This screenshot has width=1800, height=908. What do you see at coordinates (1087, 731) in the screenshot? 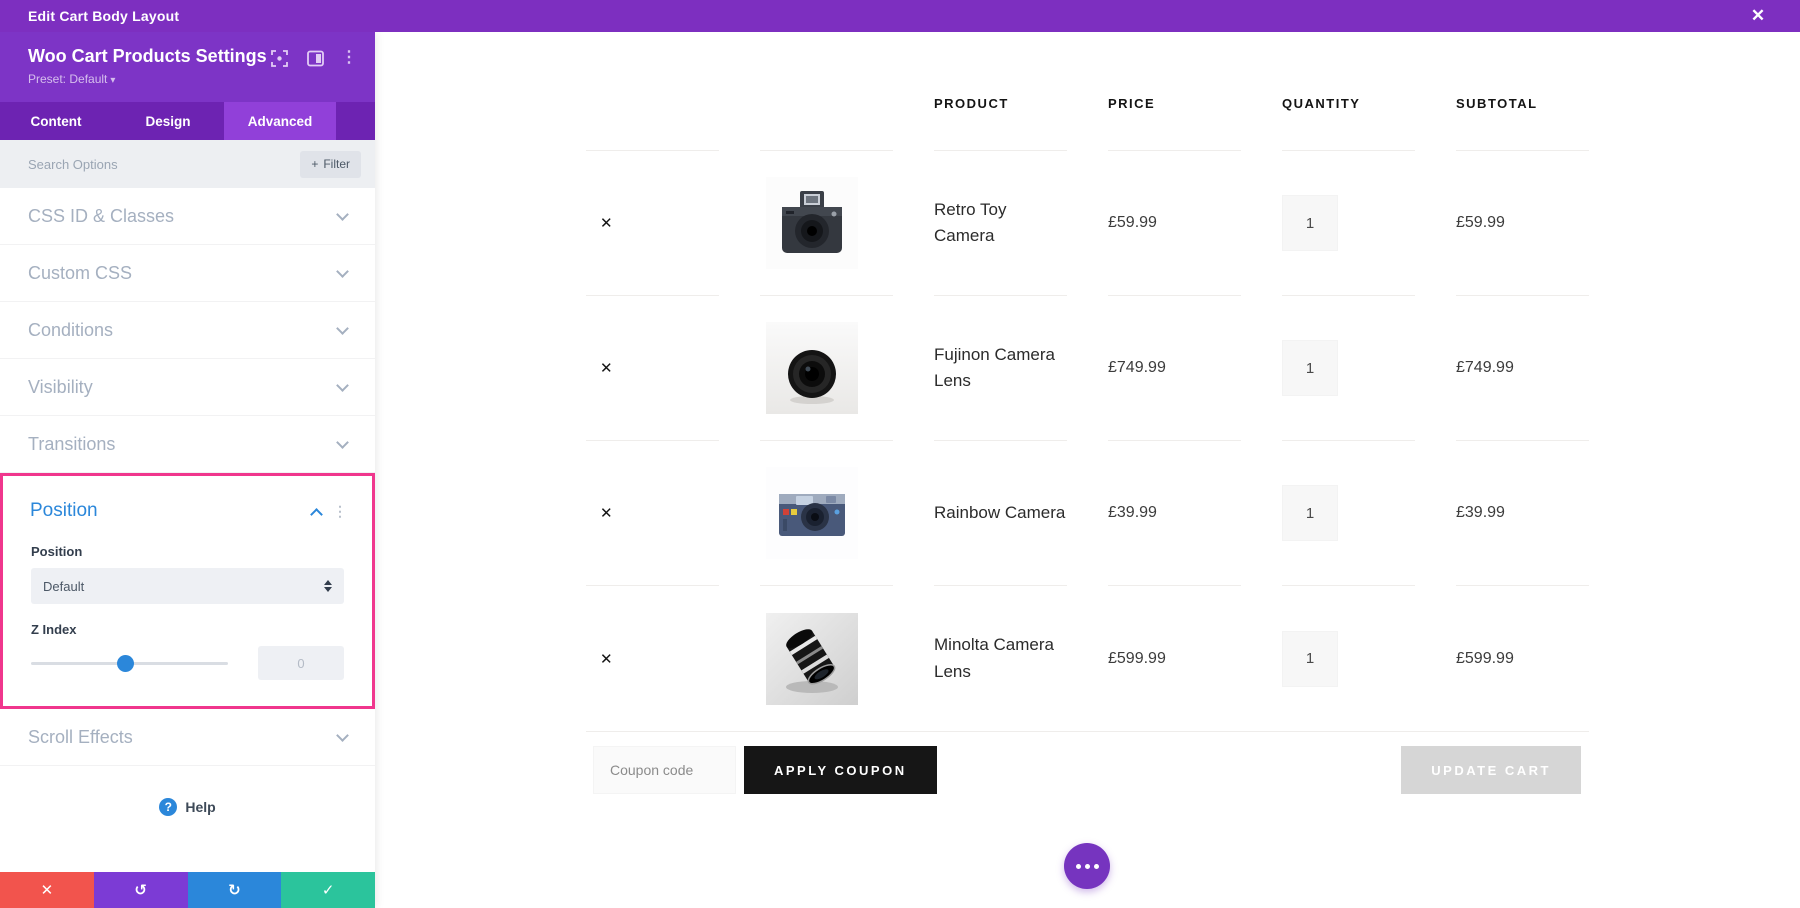
I see `cart-bottom-divider` at bounding box center [1087, 731].